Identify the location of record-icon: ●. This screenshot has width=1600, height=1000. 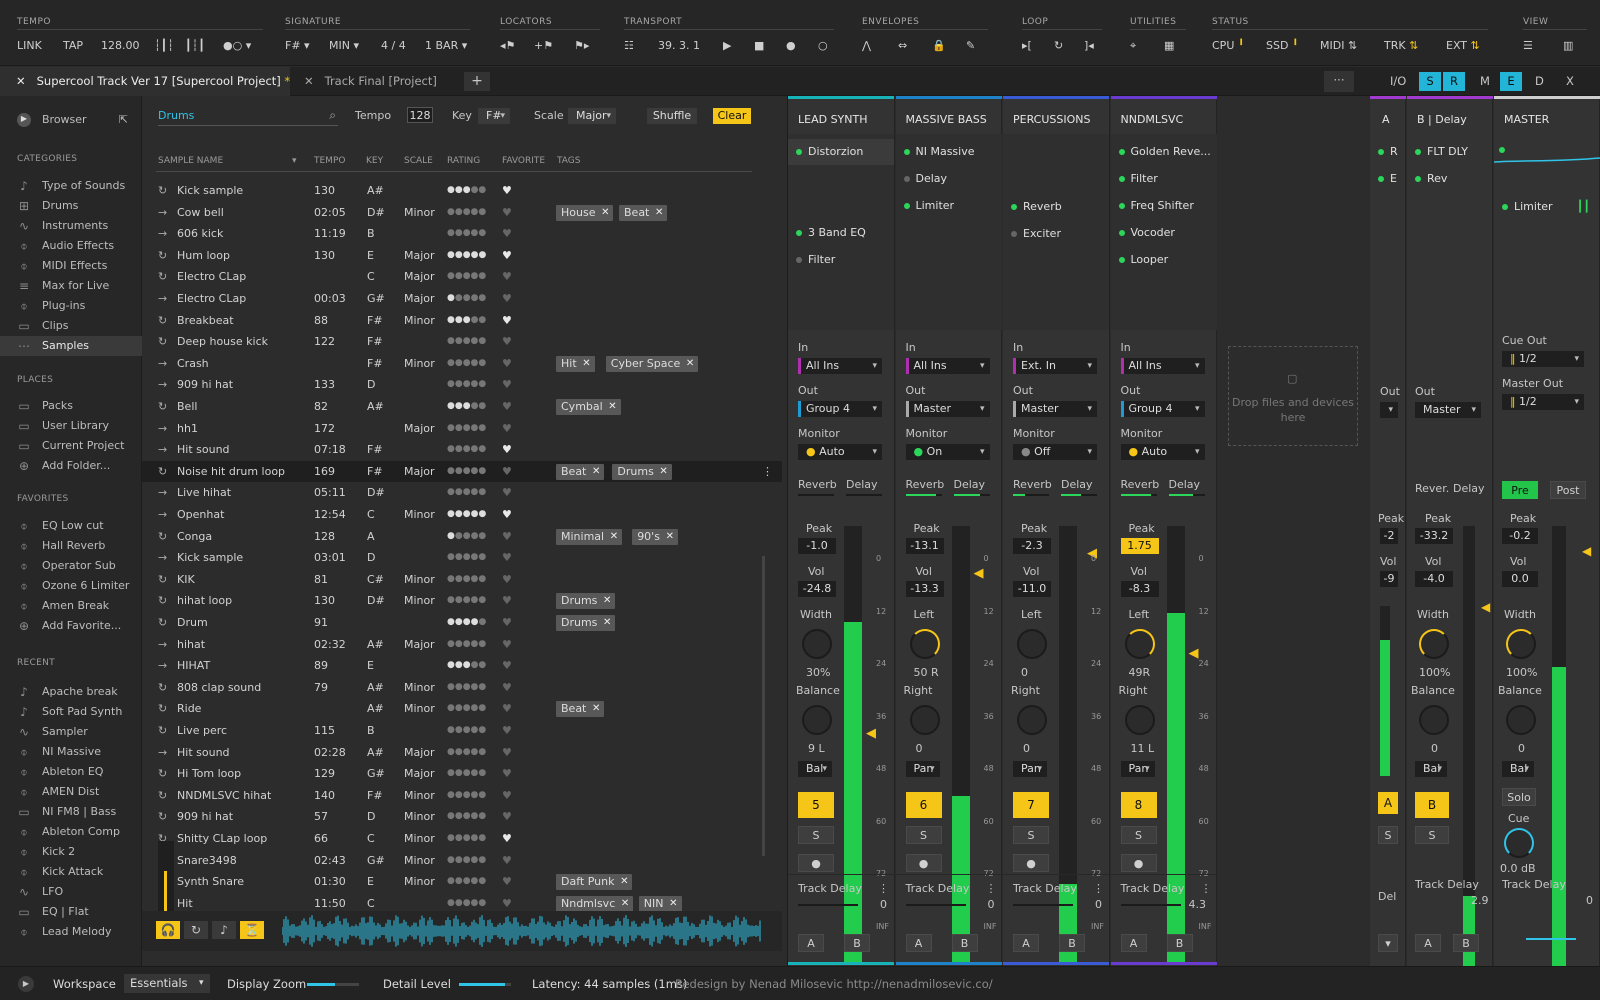
(791, 45).